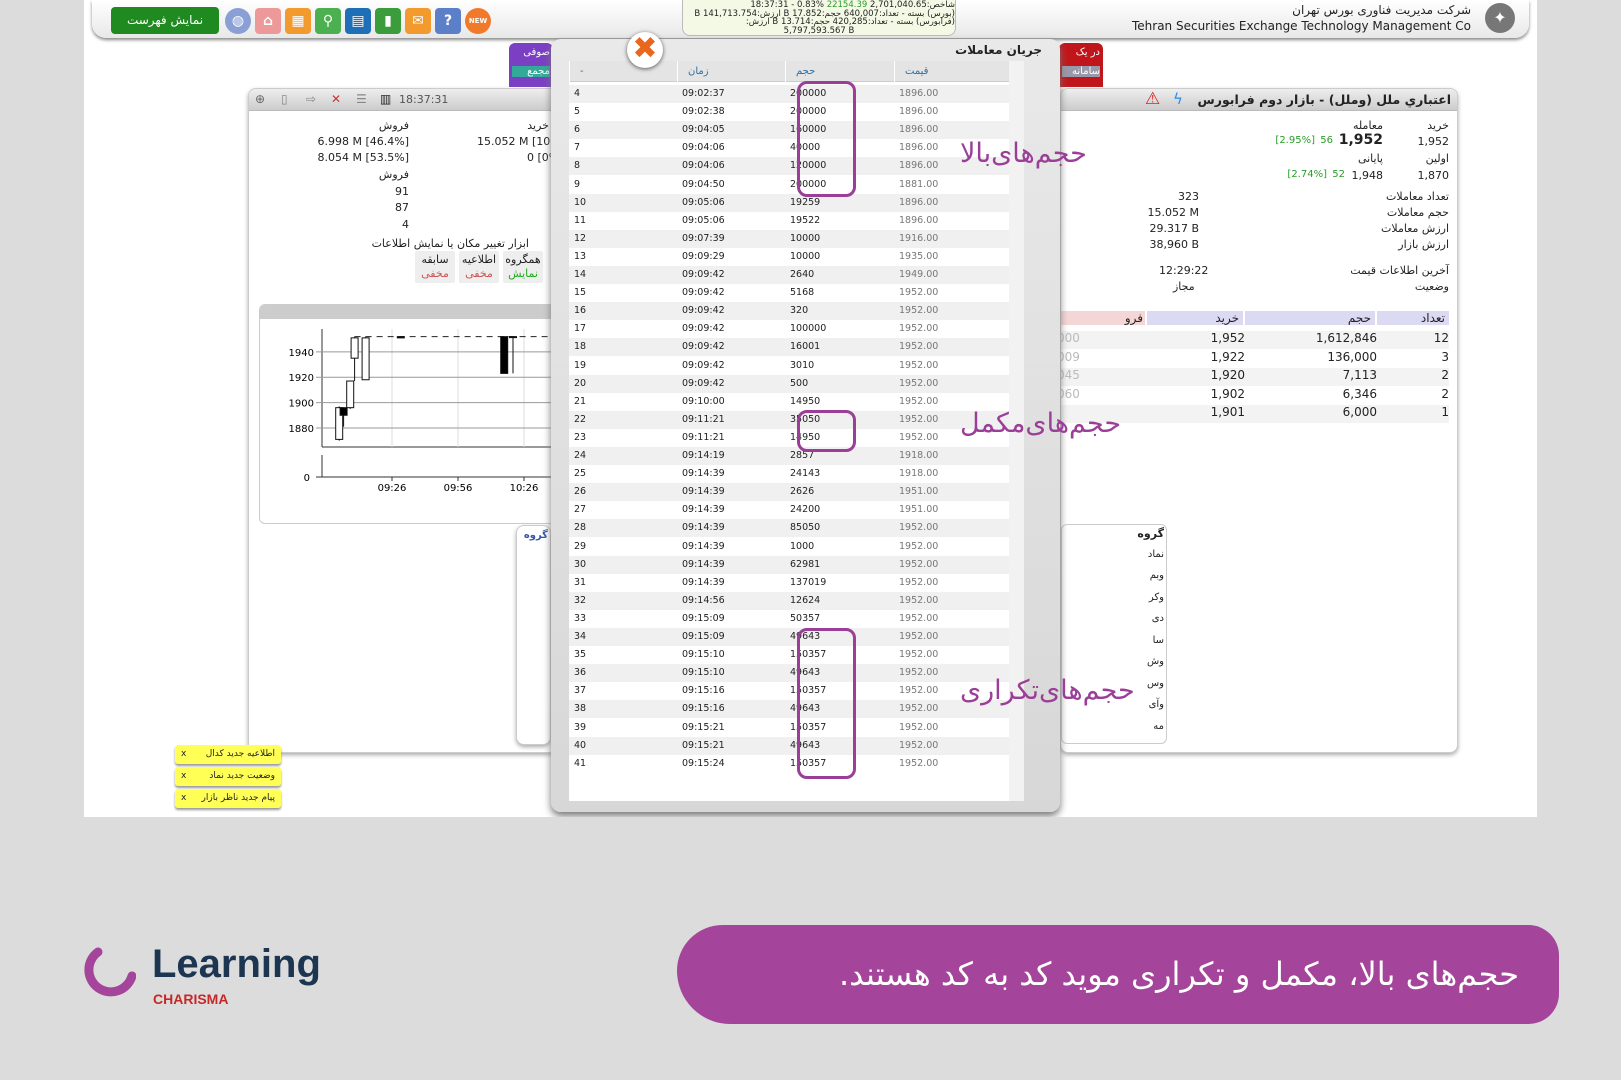 The height and width of the screenshot is (1080, 1621). Describe the element at coordinates (580, 673) in the screenshot. I see `cell-num: 36` at that location.